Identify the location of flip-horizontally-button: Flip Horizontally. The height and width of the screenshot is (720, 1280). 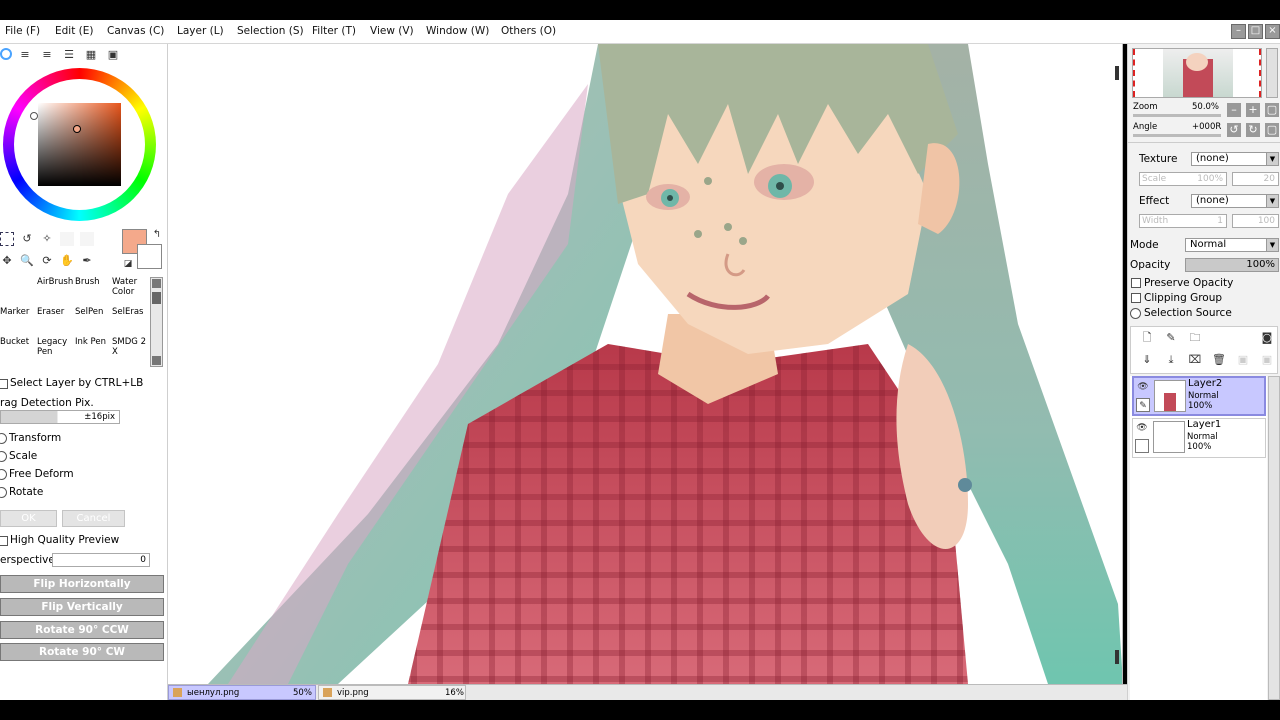
(82, 584).